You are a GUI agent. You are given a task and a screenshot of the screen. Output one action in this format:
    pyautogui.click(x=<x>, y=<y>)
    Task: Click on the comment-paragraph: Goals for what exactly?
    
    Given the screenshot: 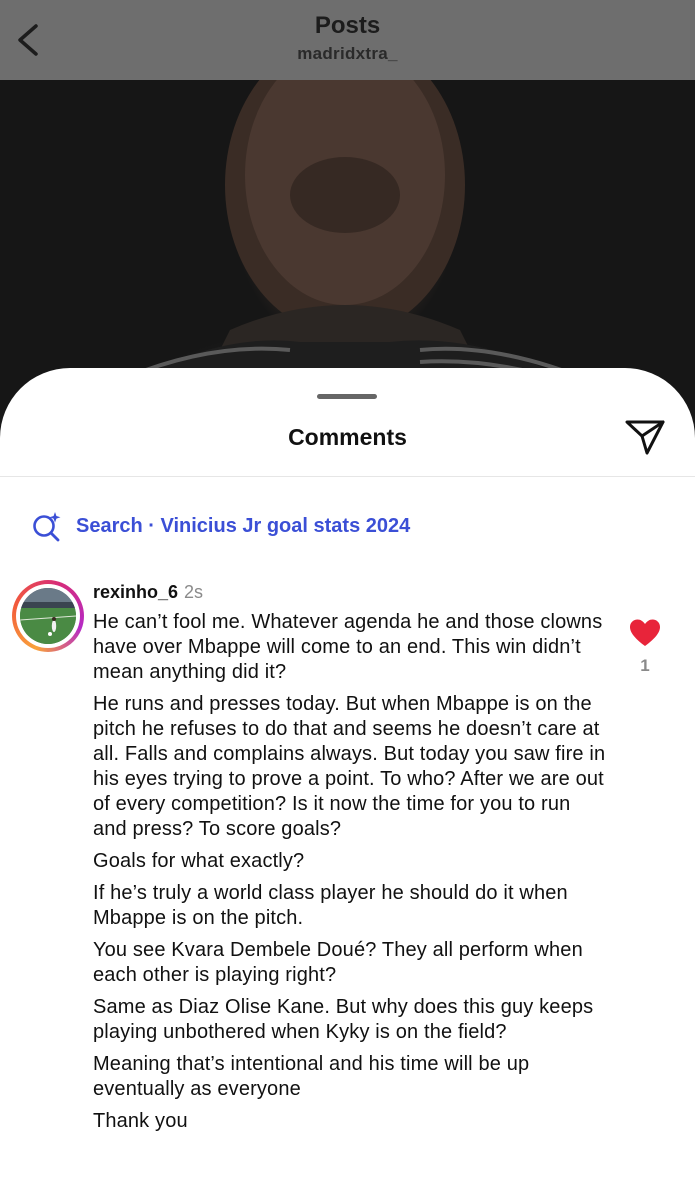 What is the action you would take?
    pyautogui.click(x=199, y=861)
    